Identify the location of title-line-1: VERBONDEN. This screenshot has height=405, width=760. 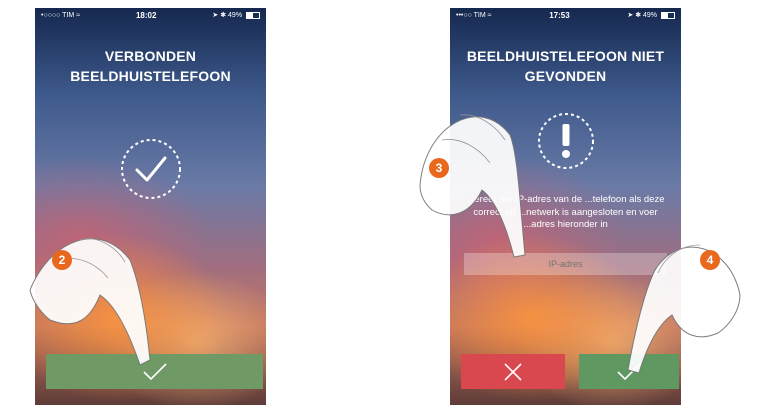
(150, 56).